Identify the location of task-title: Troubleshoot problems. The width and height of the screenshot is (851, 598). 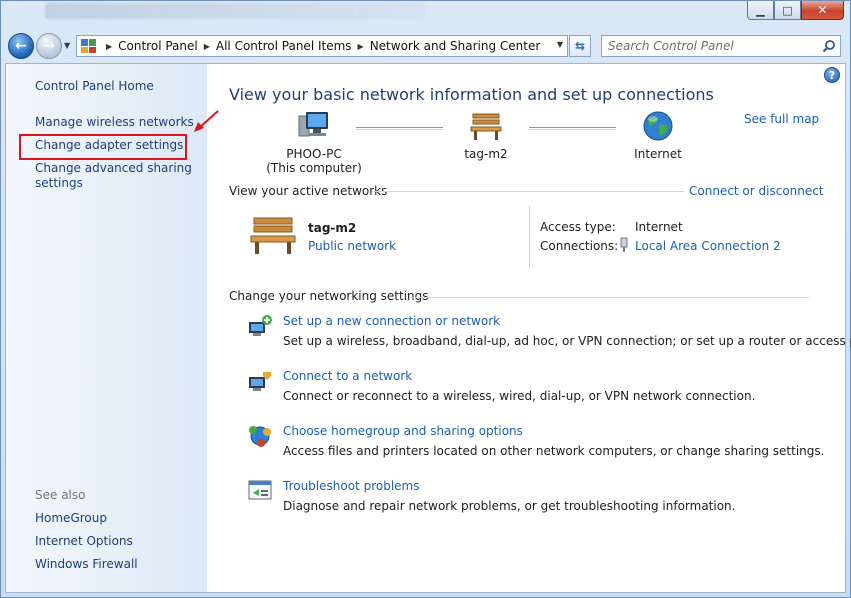
(351, 486).